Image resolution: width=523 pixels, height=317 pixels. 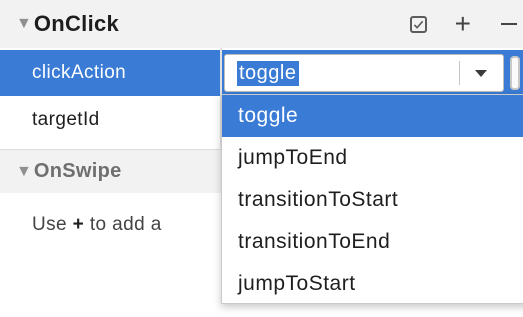 I want to click on clickaction-combobox: toggle, so click(x=364, y=73).